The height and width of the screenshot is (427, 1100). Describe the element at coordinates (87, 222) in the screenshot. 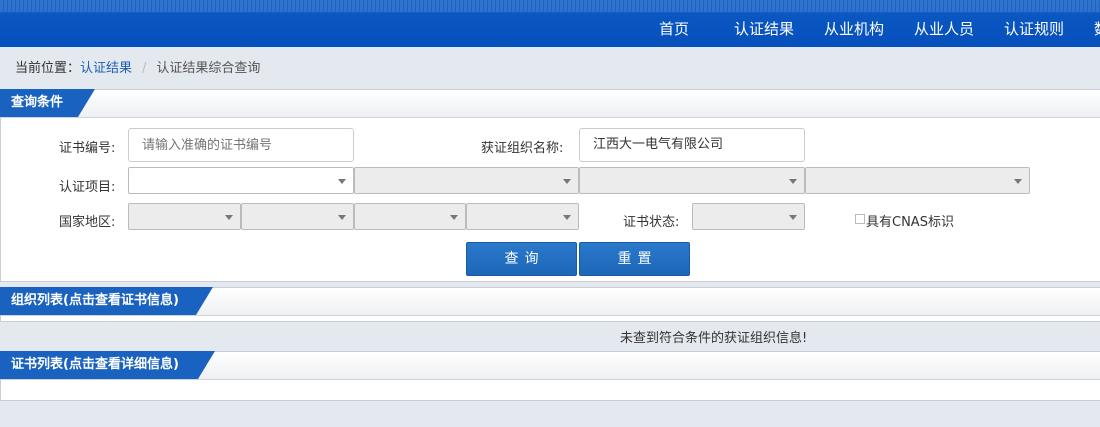

I see `region-label: 国家地区:` at that location.